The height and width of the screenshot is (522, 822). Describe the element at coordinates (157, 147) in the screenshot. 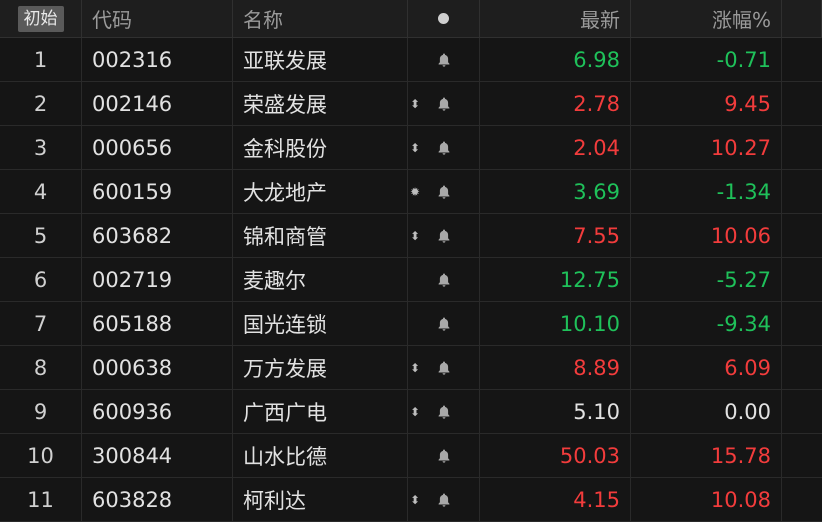

I see `stock-code: 000656` at that location.